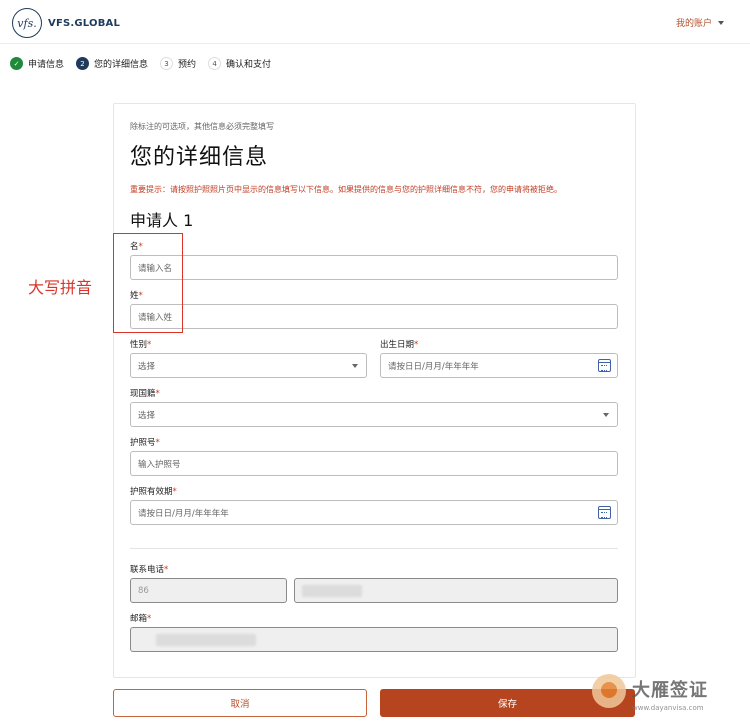 This screenshot has width=750, height=723. I want to click on step-your-details: 2 您的详细信息, so click(112, 63).